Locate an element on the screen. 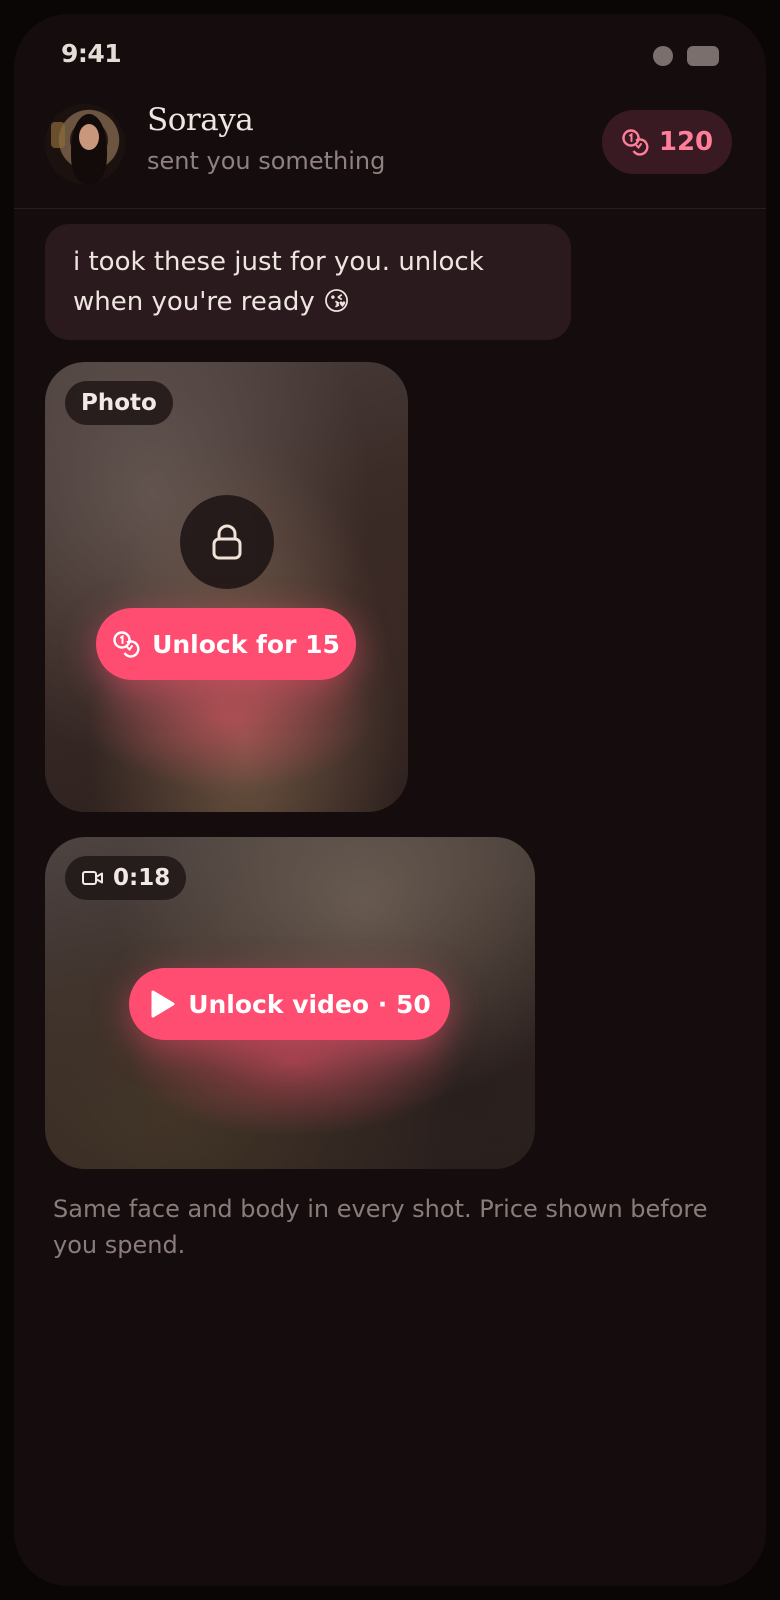 This screenshot has height=1600, width=780. video-duration-tag: 0:18 is located at coordinates (126, 878).